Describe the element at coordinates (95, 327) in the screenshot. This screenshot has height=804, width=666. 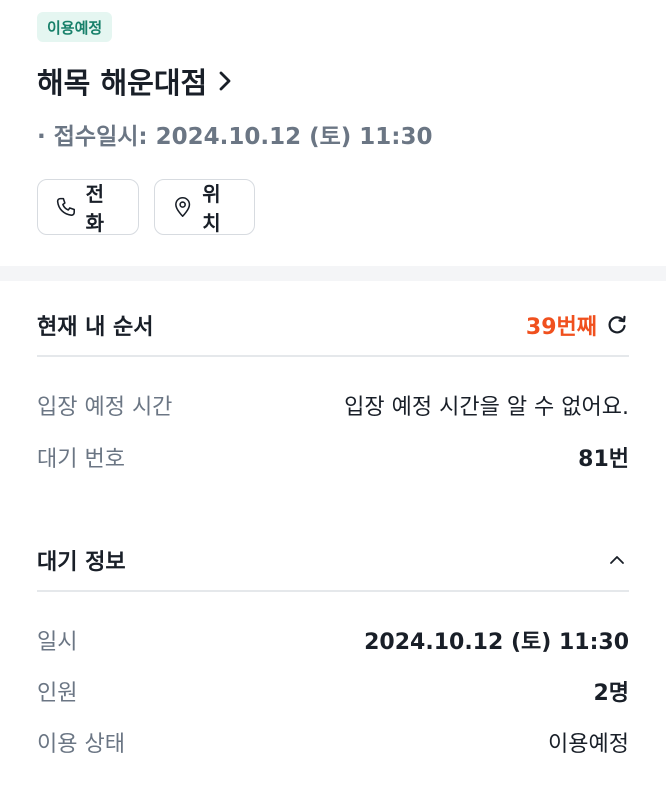
I see `queue-section-title: 현재 내 순서` at that location.